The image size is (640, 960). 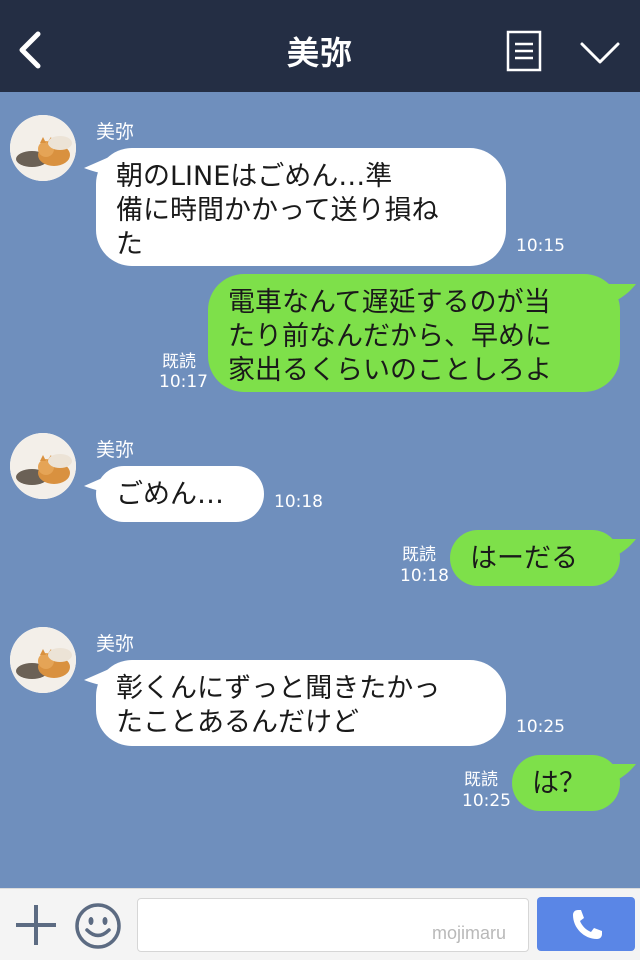 I want to click on plus-icon, so click(x=36, y=925).